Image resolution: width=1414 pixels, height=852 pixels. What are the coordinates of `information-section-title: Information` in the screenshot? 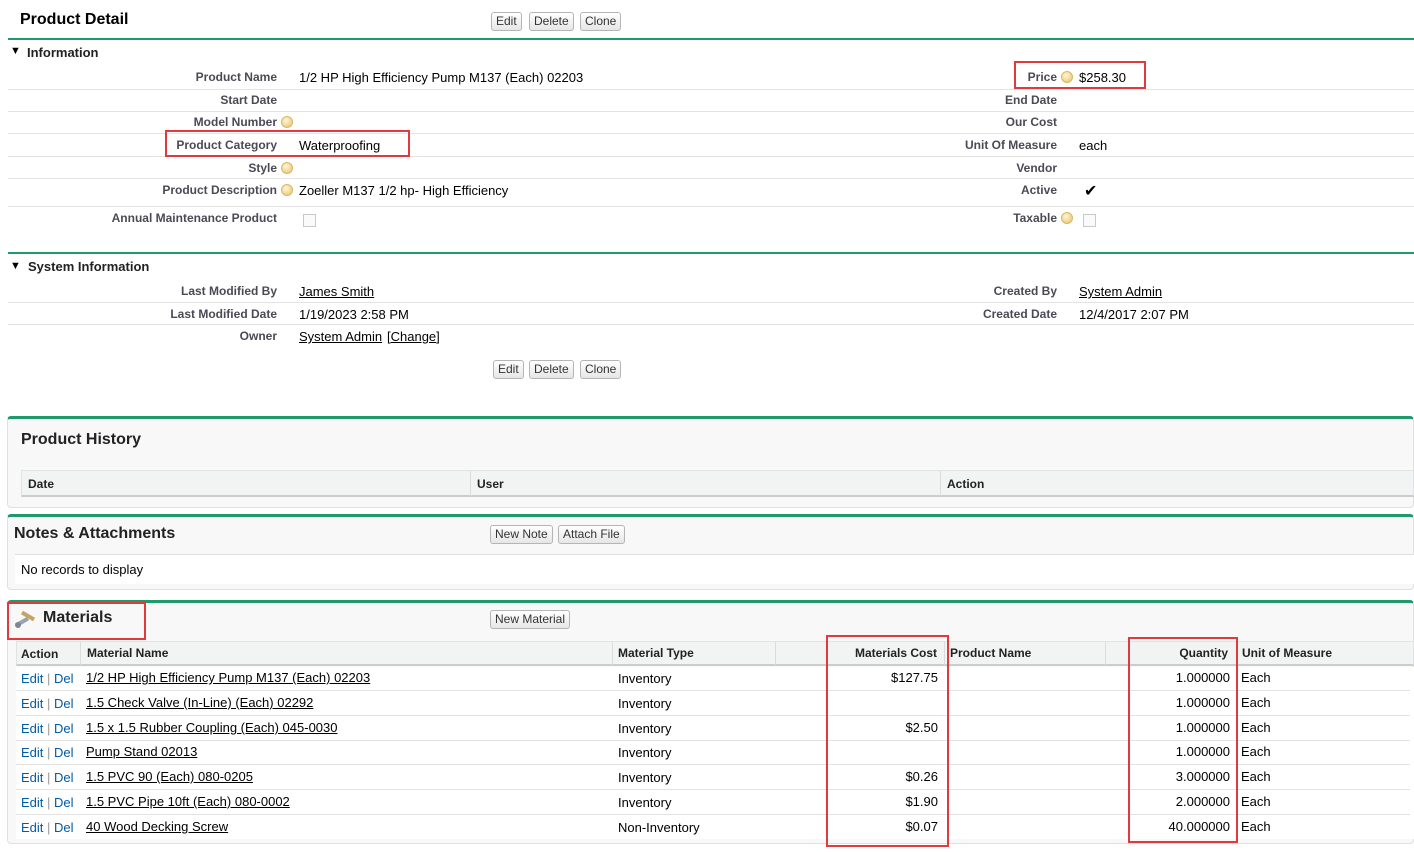 It's located at (63, 52).